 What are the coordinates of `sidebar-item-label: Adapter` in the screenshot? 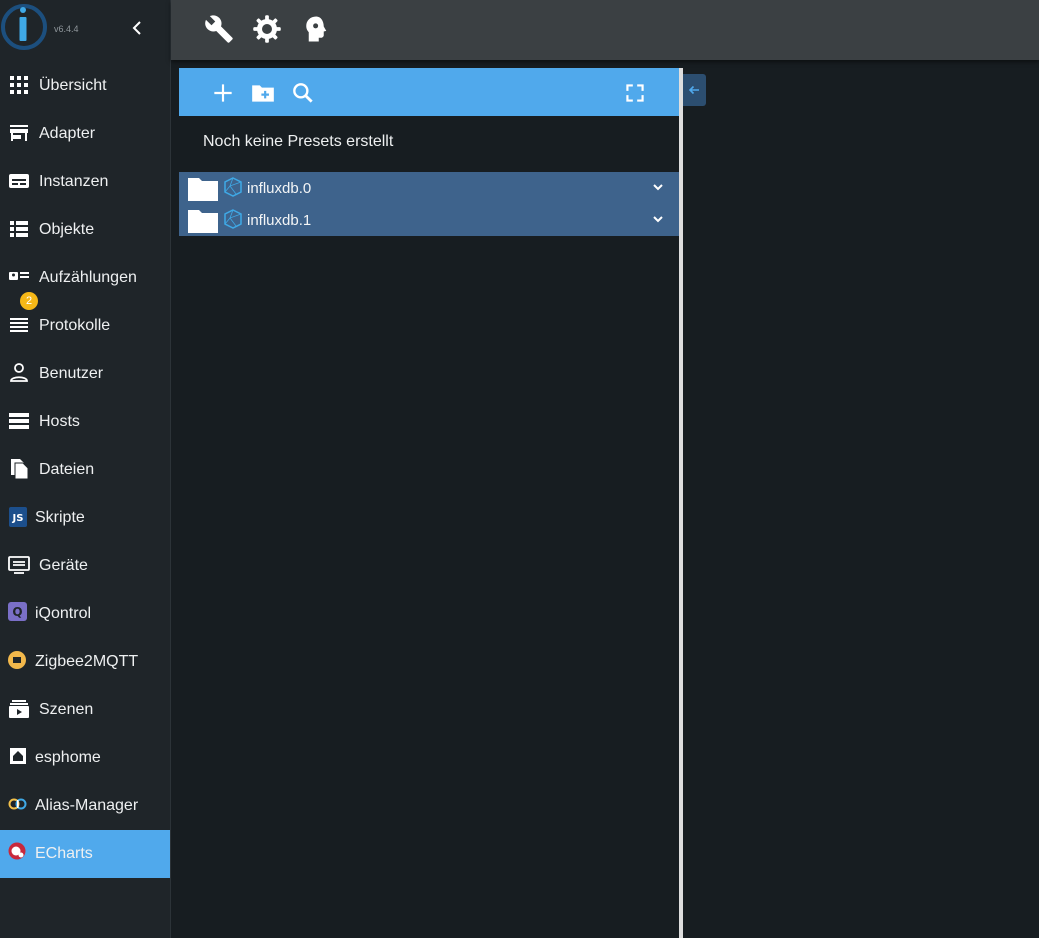 It's located at (67, 133).